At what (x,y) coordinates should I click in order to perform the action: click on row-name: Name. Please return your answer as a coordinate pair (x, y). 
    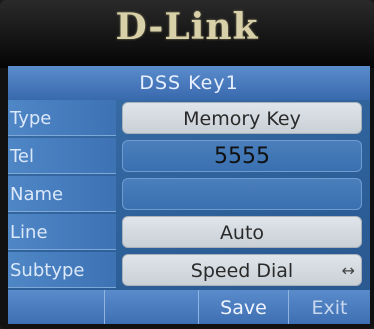
    Looking at the image, I should click on (189, 194).